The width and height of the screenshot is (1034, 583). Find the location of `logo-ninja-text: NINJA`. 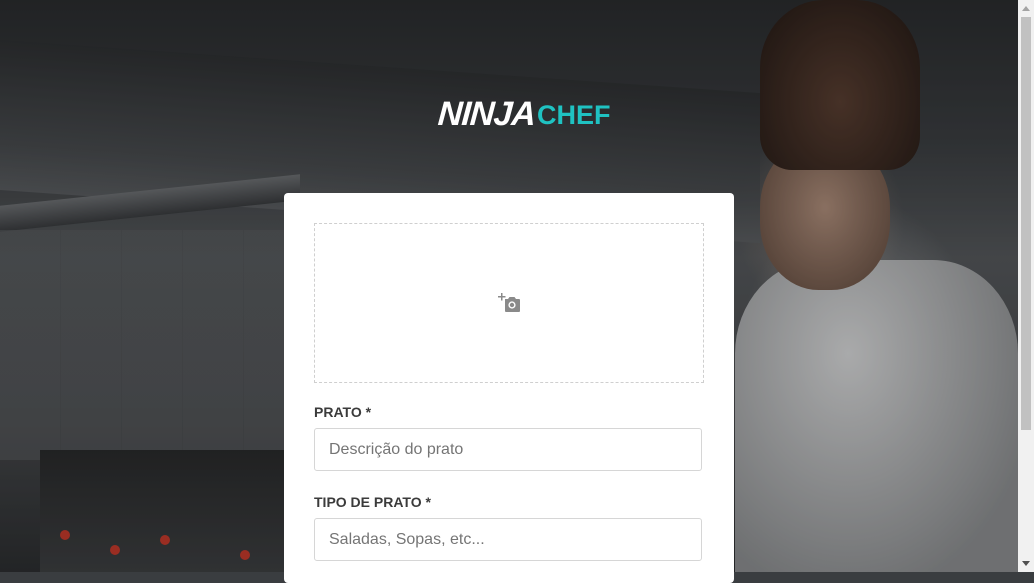

logo-ninja-text: NINJA is located at coordinates (486, 114).